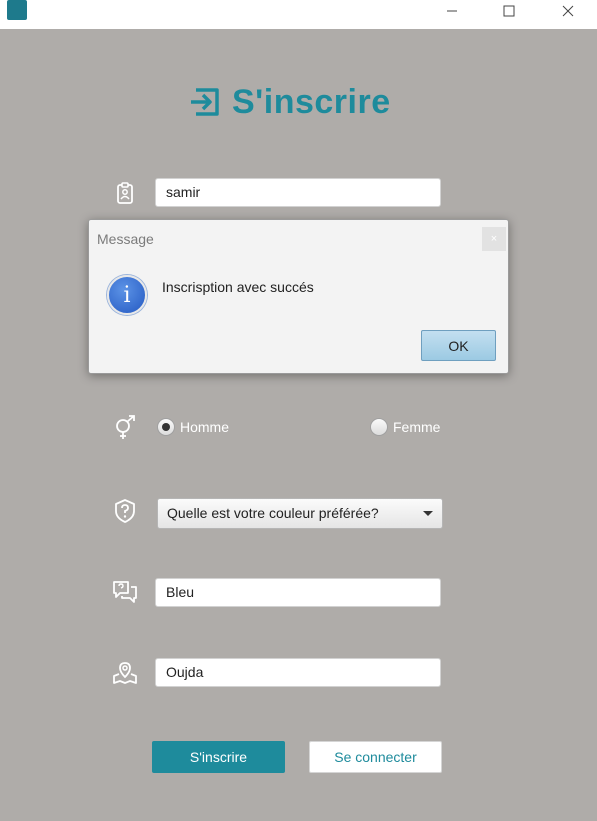  I want to click on maximize-icon, so click(509, 11).